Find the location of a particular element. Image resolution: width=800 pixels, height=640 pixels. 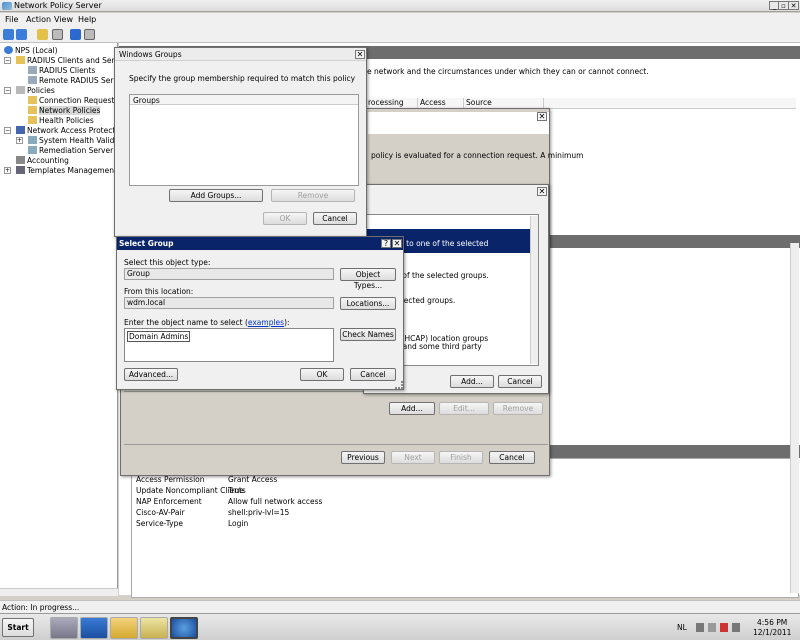

accounting-icon is located at coordinates (20, 160).